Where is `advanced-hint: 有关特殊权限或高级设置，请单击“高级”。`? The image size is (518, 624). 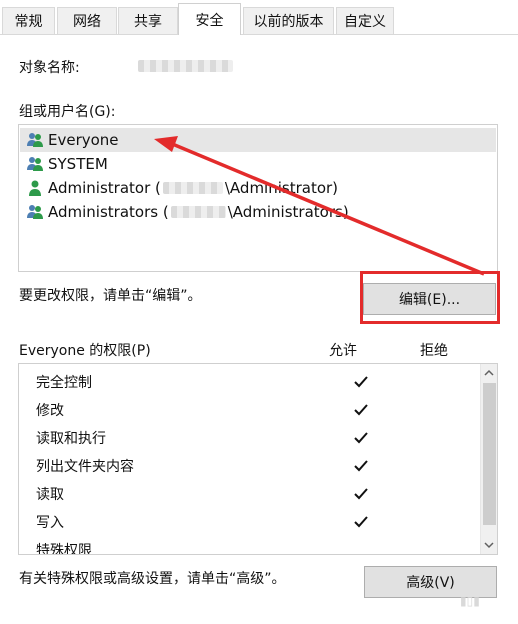
advanced-hint: 有关特殊权限或高级设置，请单击“高级”。 is located at coordinates (152, 579).